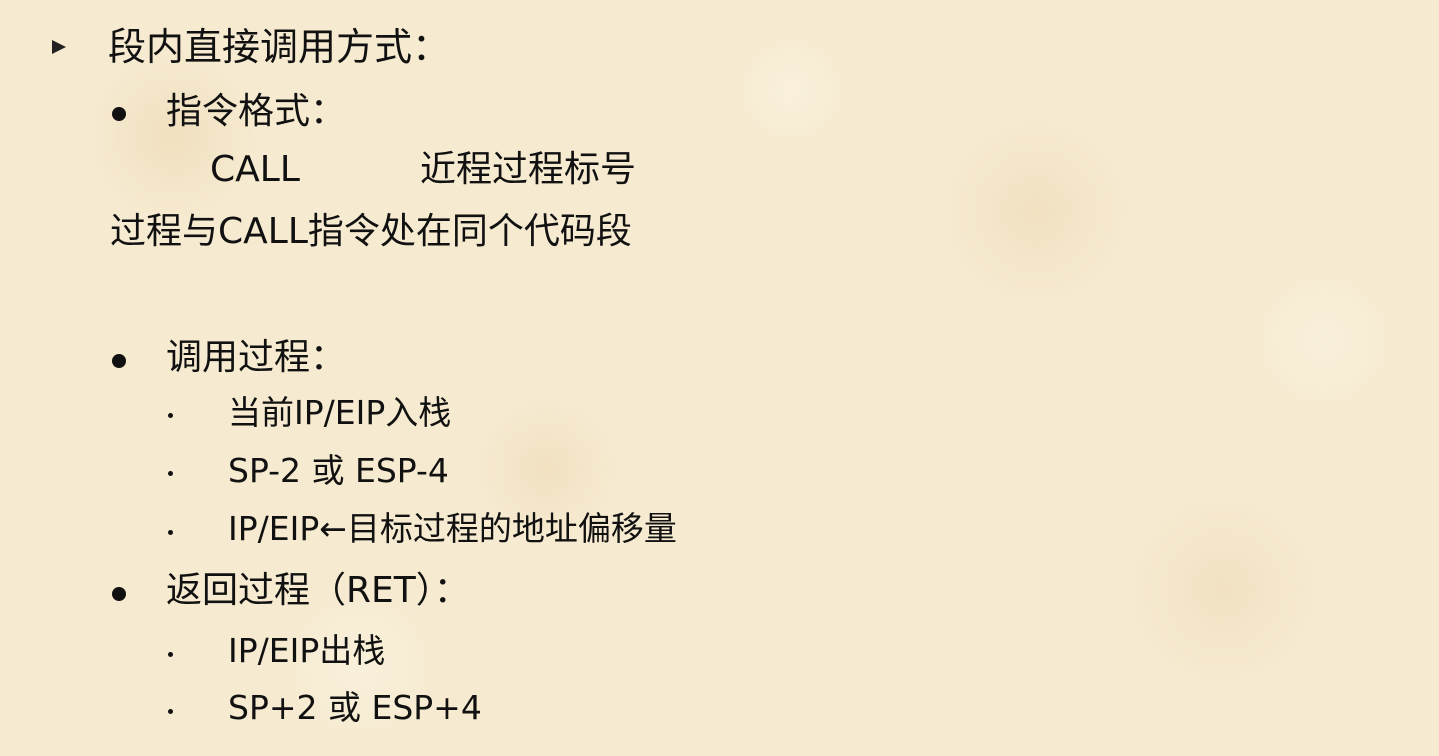  Describe the element at coordinates (452, 528) in the screenshot. I see `call-step: IP/EIP←目标过程的地址偏移量` at that location.